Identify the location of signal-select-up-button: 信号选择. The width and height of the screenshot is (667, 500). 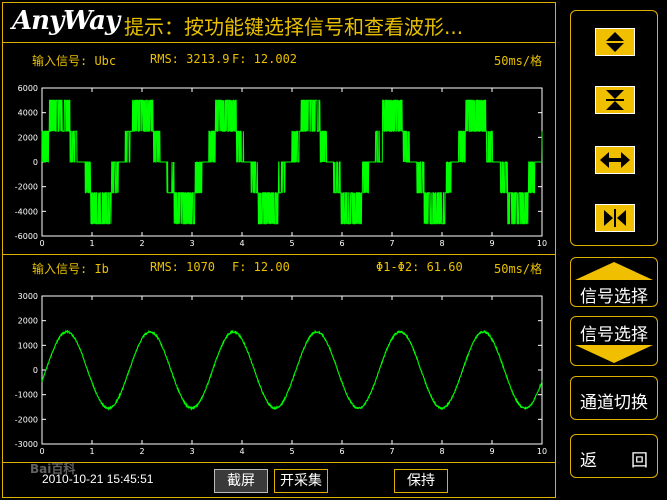
(614, 282).